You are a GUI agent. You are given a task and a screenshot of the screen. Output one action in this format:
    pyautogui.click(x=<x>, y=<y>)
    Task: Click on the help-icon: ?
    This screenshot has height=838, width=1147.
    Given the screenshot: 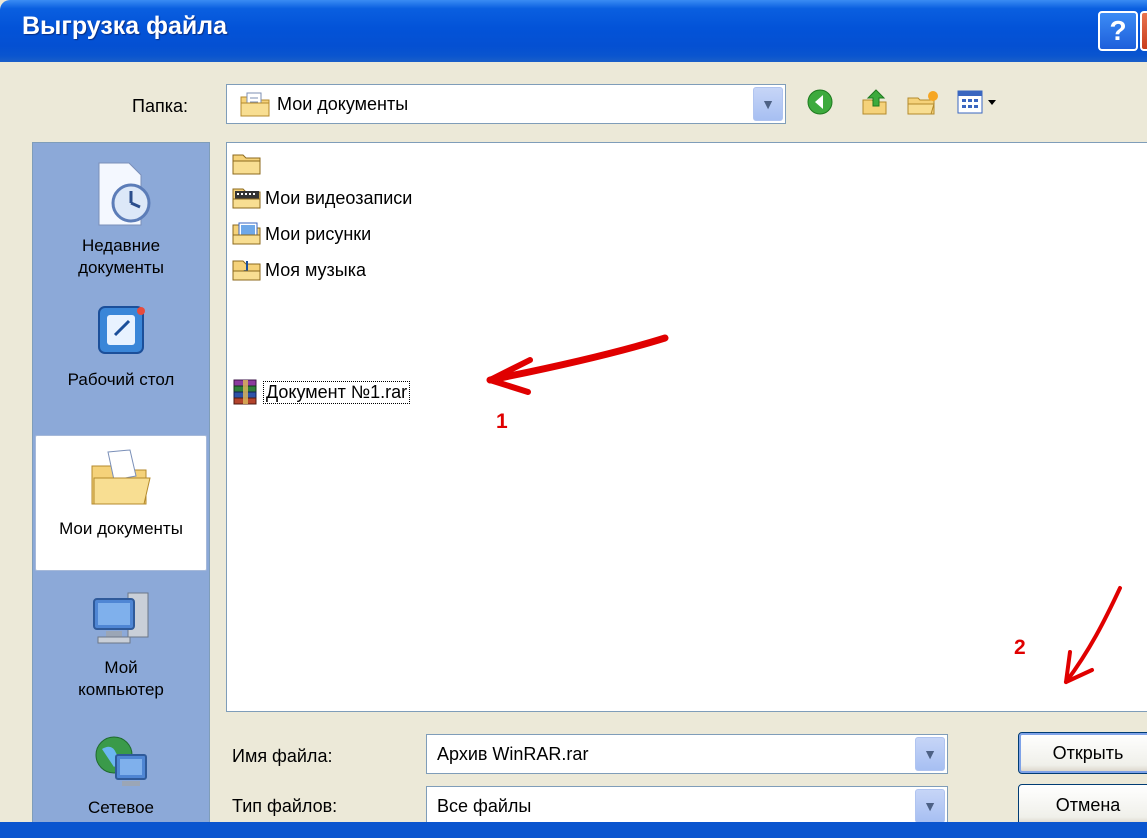 What is the action you would take?
    pyautogui.click(x=1118, y=30)
    